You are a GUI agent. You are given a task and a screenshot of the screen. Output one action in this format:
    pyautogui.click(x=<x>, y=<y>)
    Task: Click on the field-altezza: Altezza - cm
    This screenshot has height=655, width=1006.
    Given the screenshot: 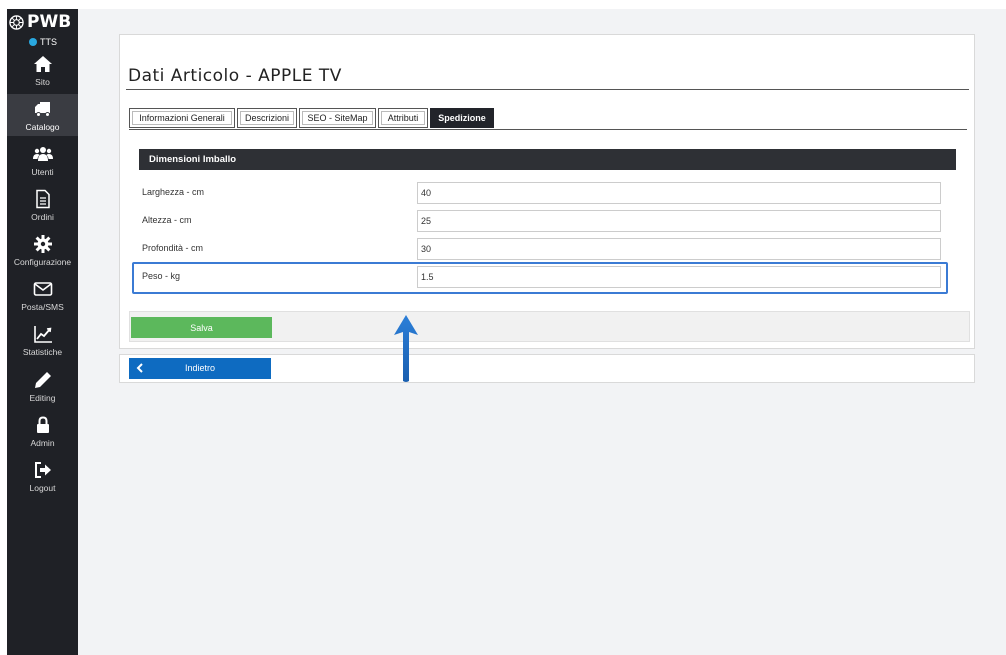 What is the action you would take?
    pyautogui.click(x=539, y=221)
    